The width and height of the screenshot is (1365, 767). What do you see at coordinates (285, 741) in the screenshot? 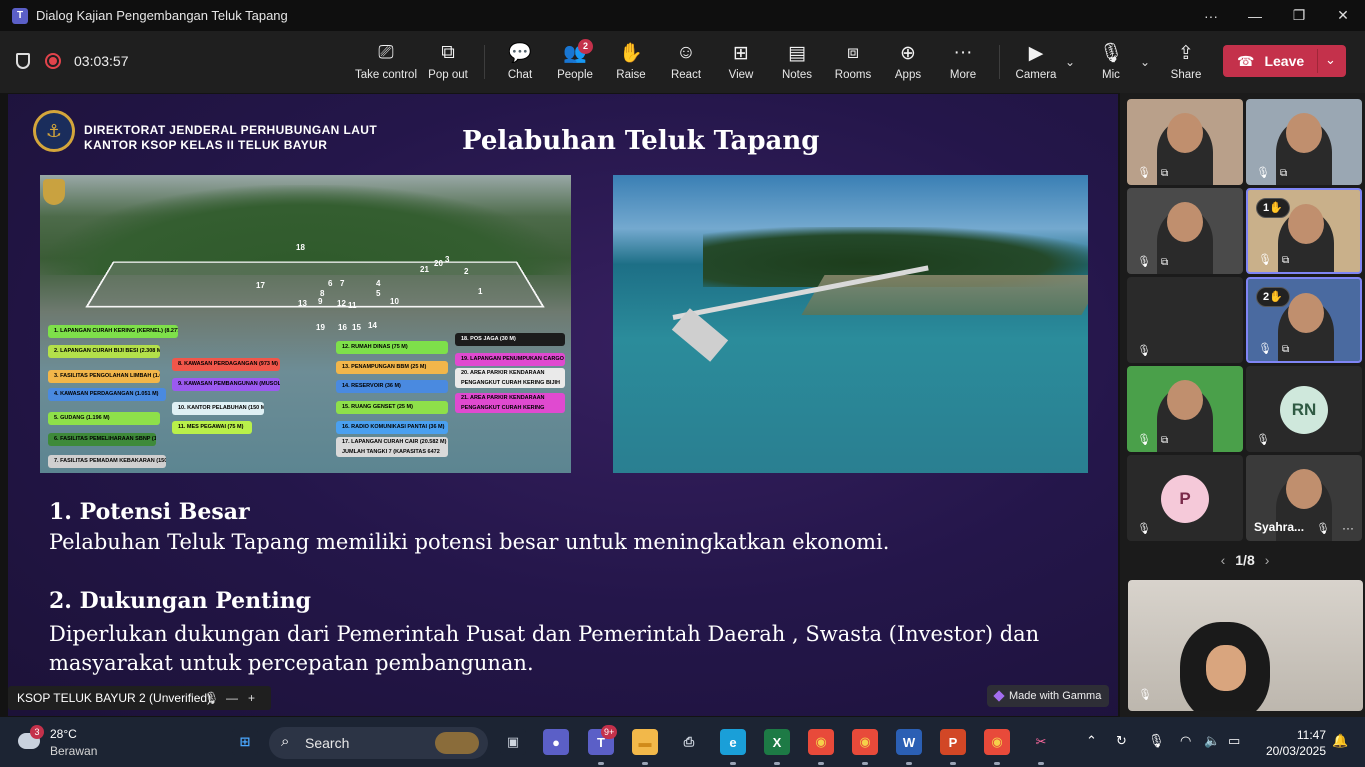
I see `search-icon: ⌕` at bounding box center [285, 741].